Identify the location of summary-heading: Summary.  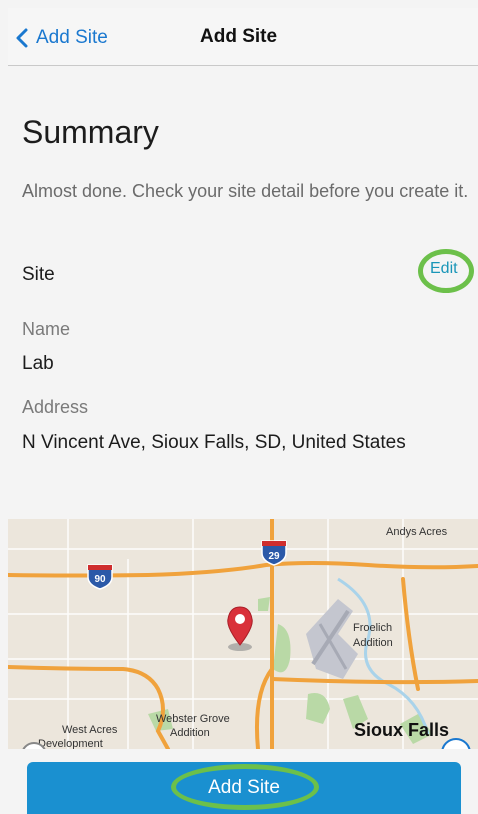
(90, 132).